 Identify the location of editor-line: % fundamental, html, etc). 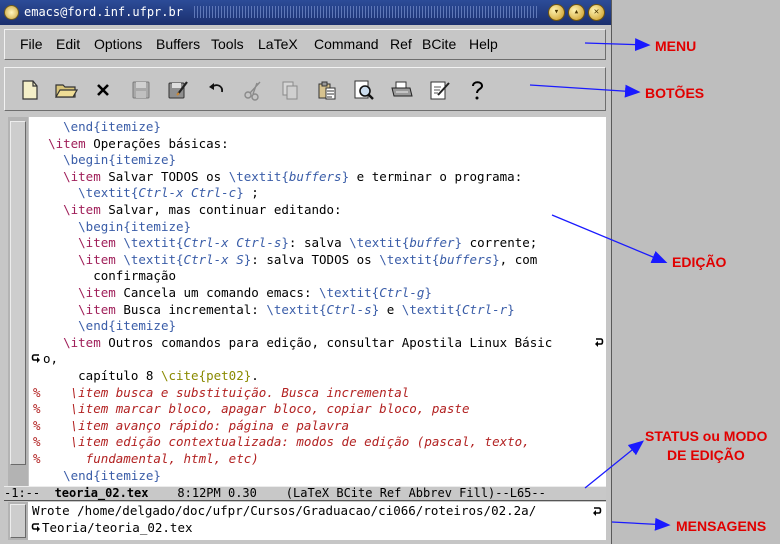
(146, 459).